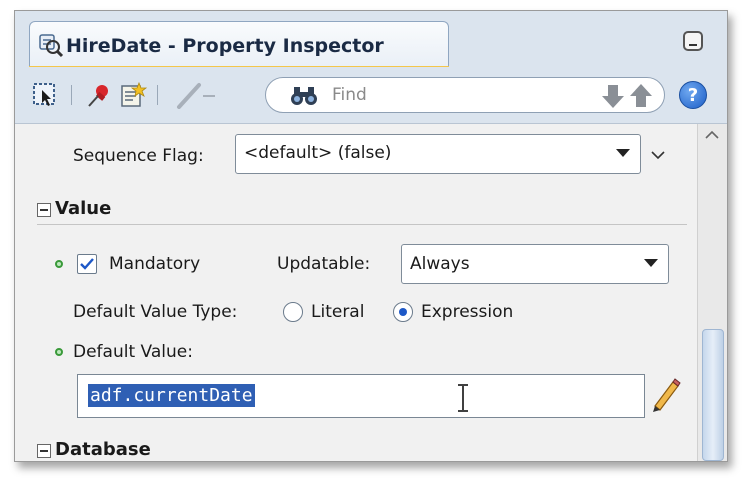 Image resolution: width=746 pixels, height=488 pixels. Describe the element at coordinates (362, 224) in the screenshot. I see `section-divider` at that location.